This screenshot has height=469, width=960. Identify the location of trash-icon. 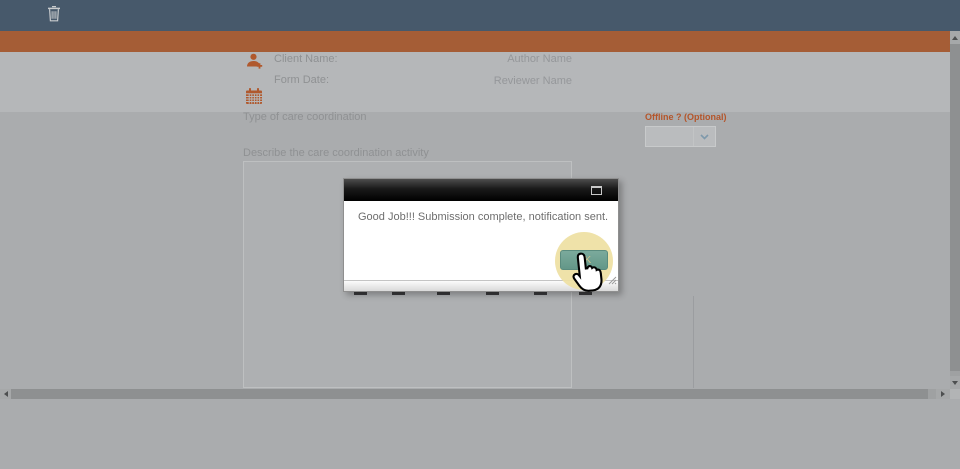
(54, 16).